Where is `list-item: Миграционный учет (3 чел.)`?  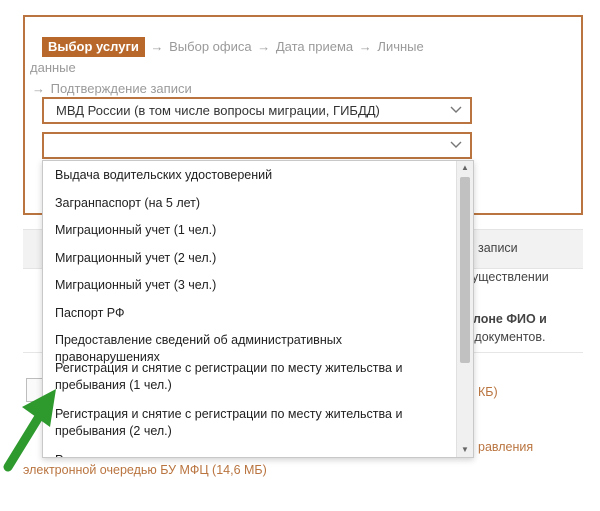
list-item: Миграционный учет (3 чел.) is located at coordinates (258, 286).